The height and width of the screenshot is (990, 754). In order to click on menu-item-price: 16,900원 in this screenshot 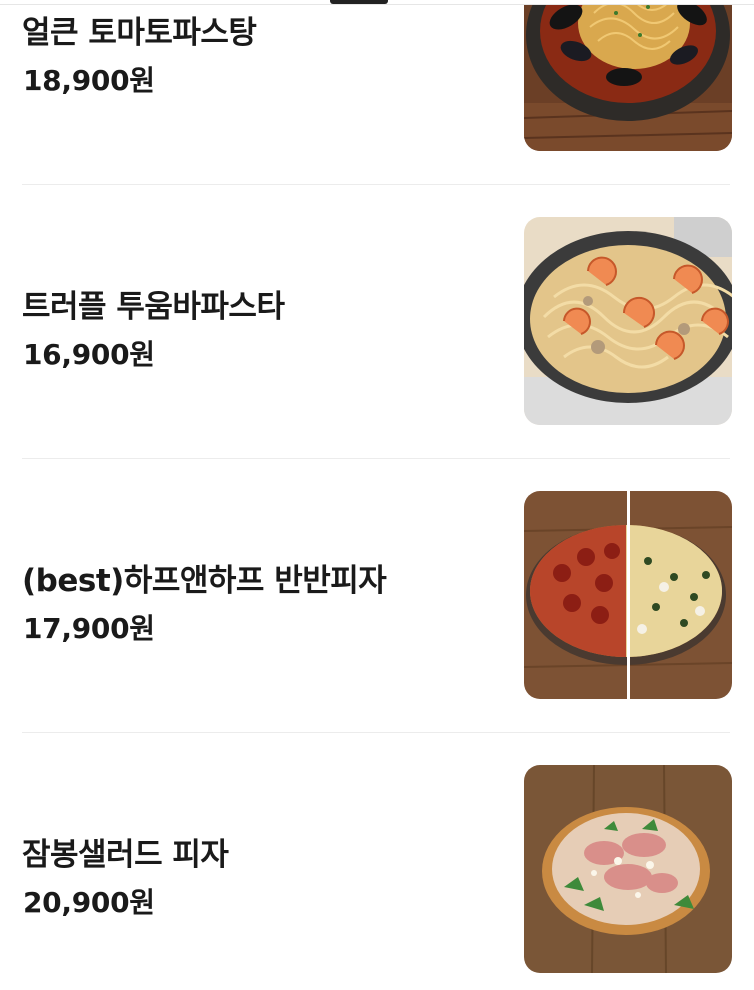, I will do `click(89, 354)`.